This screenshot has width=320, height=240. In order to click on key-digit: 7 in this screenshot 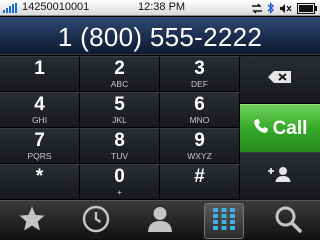, I will do `click(39, 140)`.